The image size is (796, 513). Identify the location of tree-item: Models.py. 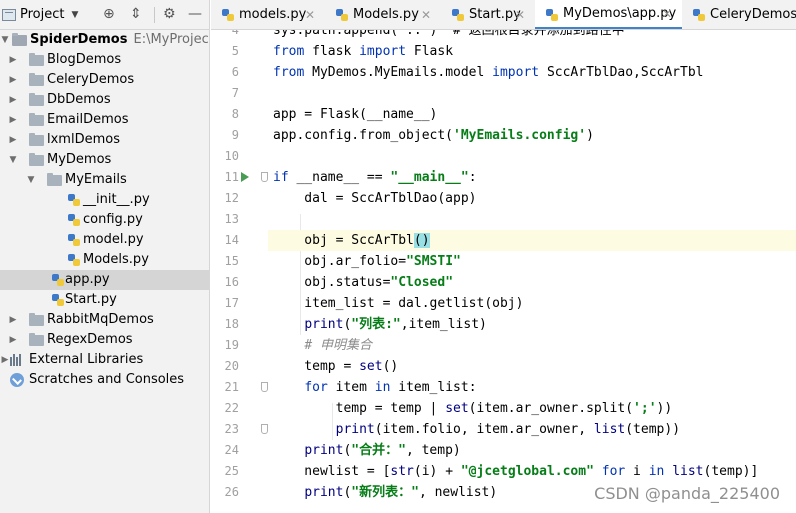
(104, 260).